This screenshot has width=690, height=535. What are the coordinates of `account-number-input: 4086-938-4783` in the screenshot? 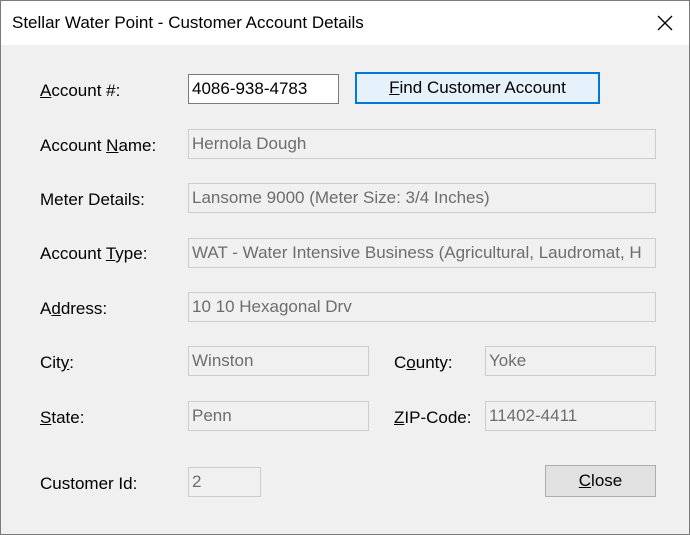 It's located at (263, 89).